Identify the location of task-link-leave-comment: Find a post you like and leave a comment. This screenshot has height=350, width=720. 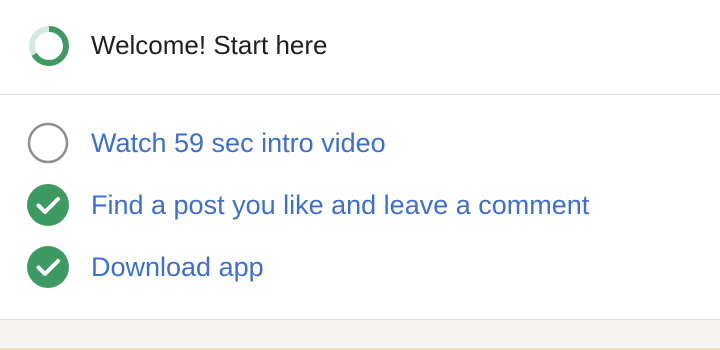
(340, 205).